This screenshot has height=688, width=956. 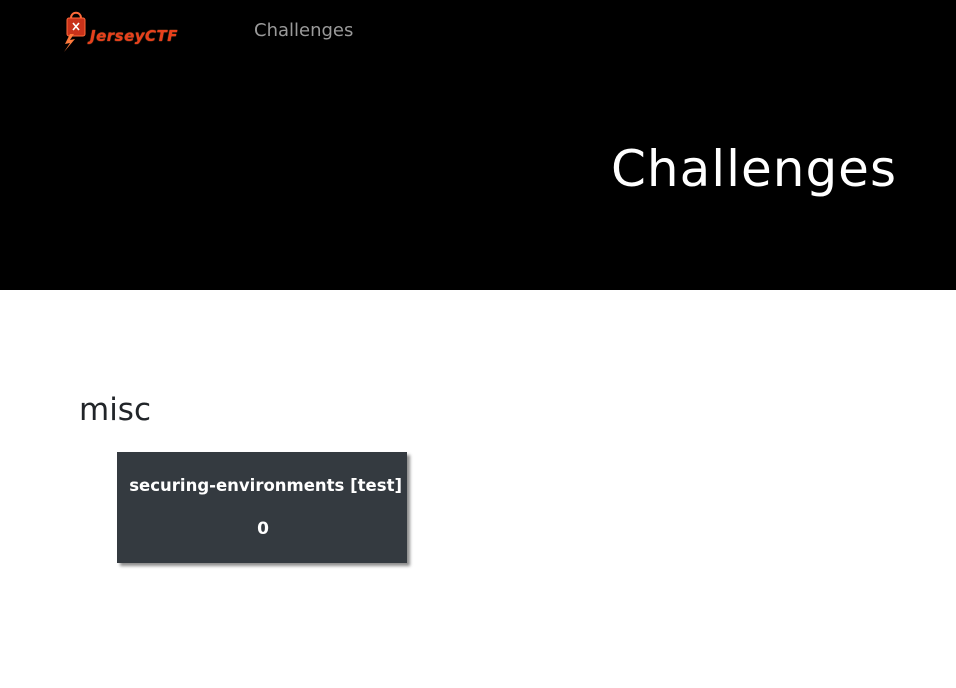 I want to click on challenge-points: 0, so click(x=263, y=529).